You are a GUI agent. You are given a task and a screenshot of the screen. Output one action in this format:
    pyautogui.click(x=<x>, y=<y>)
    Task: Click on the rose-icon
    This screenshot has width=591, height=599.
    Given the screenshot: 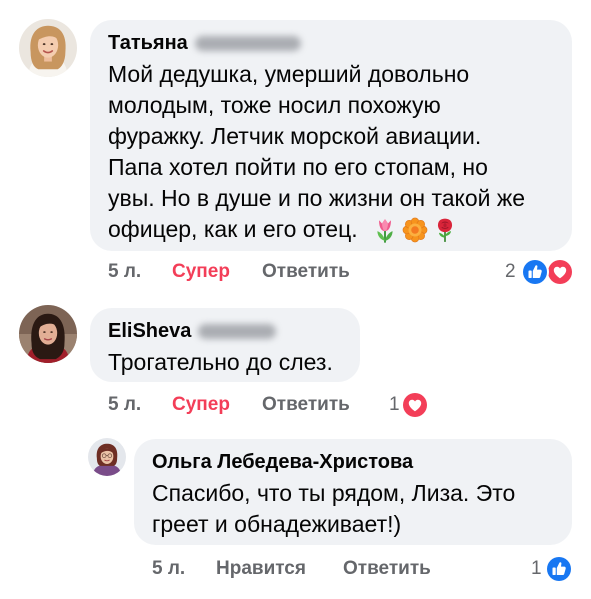 What is the action you would take?
    pyautogui.click(x=444, y=230)
    